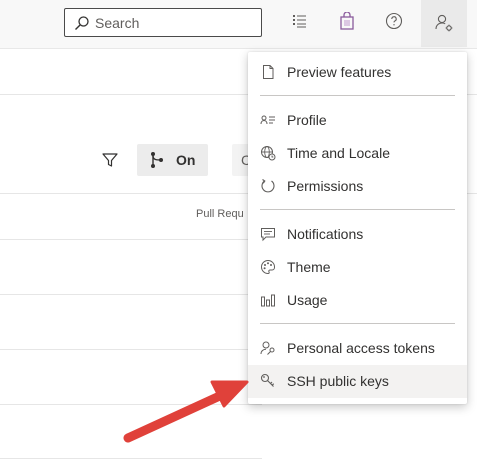  What do you see at coordinates (268, 153) in the screenshot?
I see `globe-clock-icon` at bounding box center [268, 153].